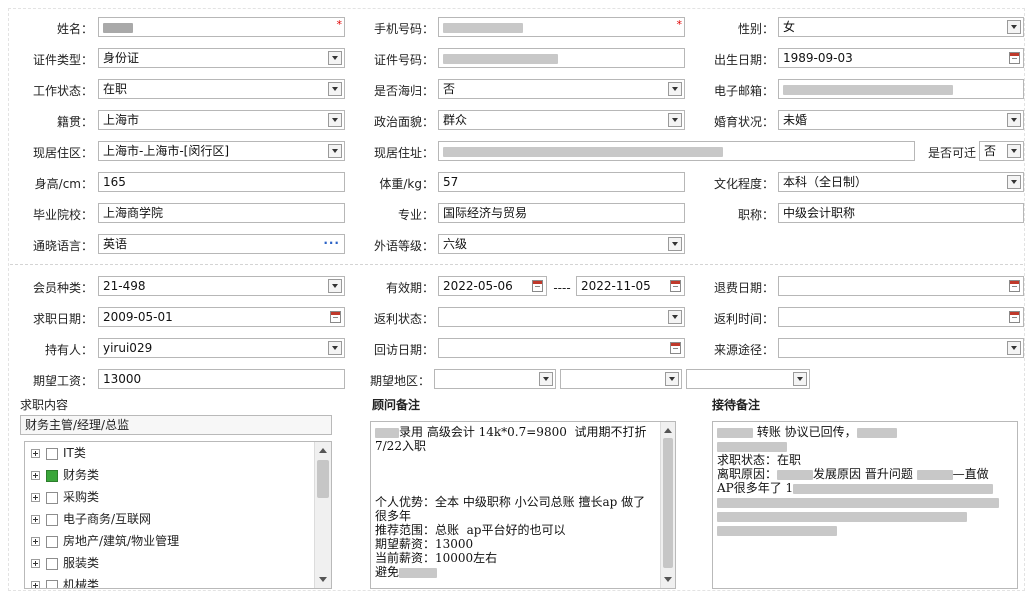 This screenshot has height=599, width=1033. I want to click on tree-item-machinery: 机械类, so click(65, 581).